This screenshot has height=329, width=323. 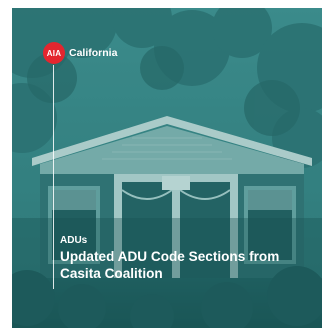 What do you see at coordinates (93, 53) in the screenshot?
I see `brand-name: California` at bounding box center [93, 53].